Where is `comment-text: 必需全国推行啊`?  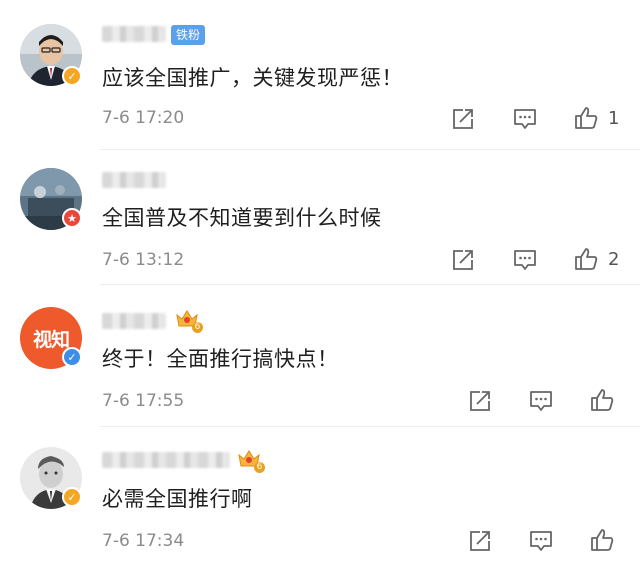 comment-text: 必需全国推行啊 is located at coordinates (177, 499).